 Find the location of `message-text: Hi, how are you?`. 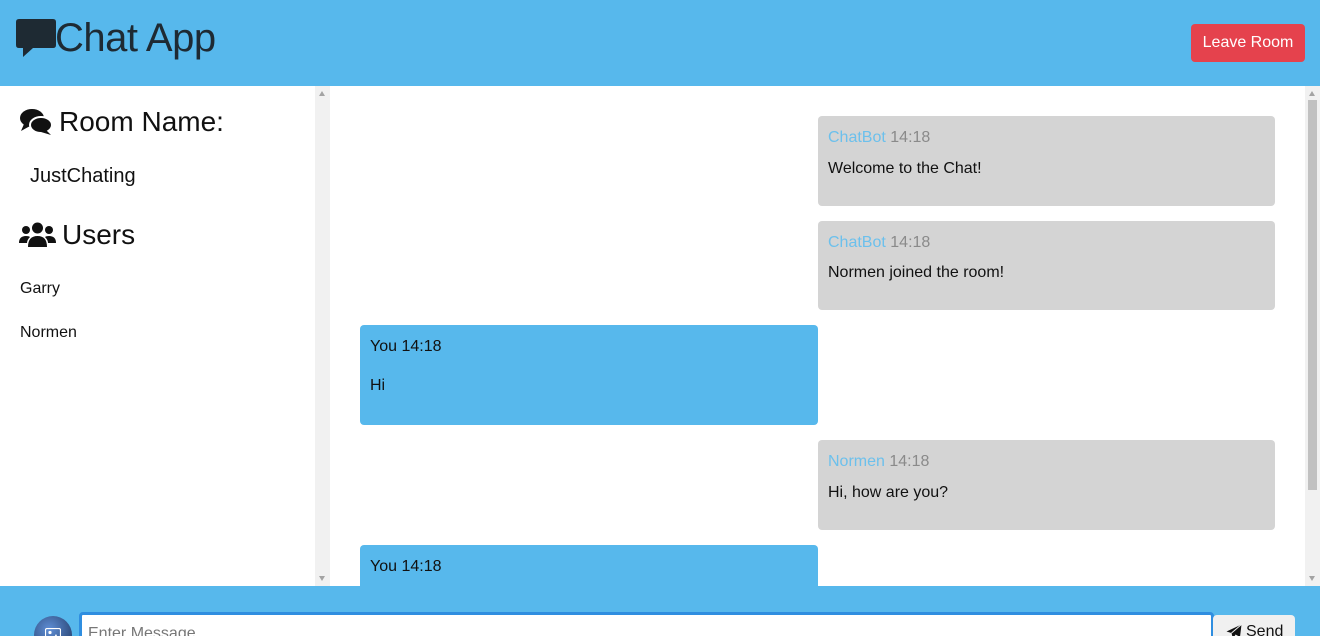

message-text: Hi, how are you? is located at coordinates (888, 492).